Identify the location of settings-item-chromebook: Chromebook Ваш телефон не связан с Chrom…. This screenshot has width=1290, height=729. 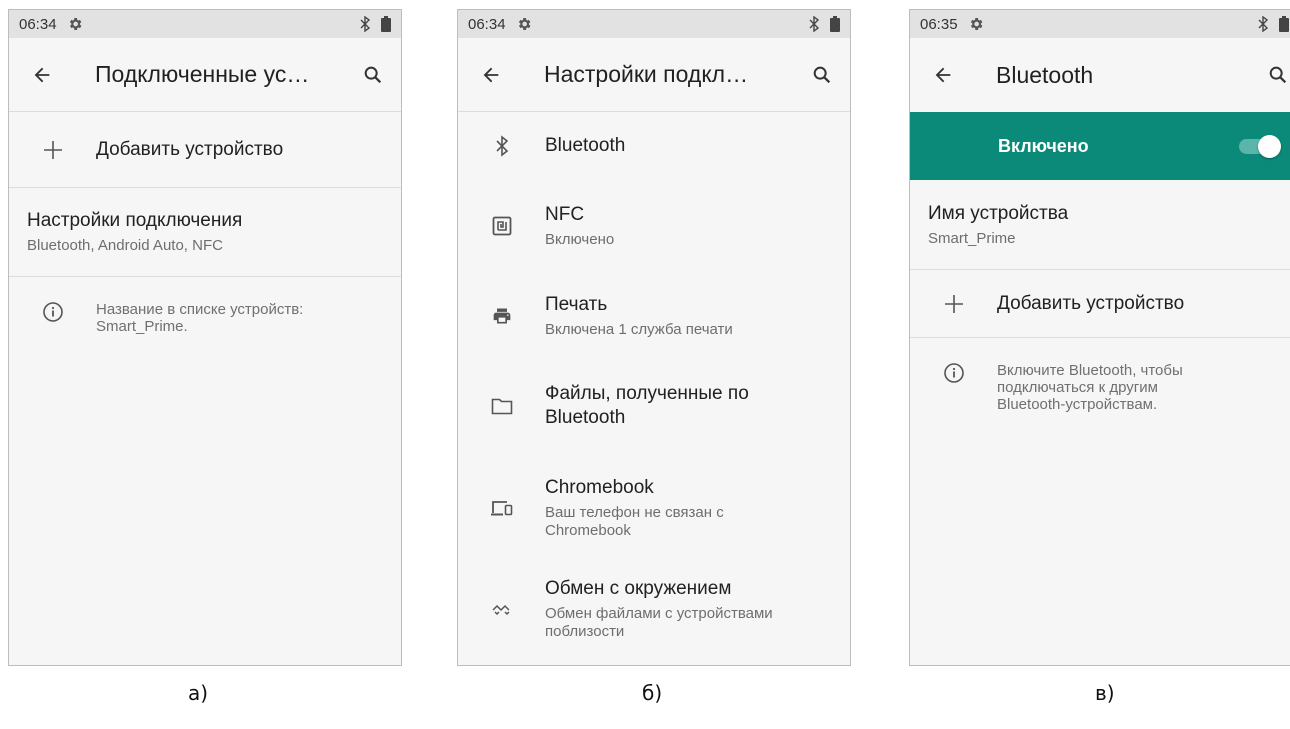
(654, 508).